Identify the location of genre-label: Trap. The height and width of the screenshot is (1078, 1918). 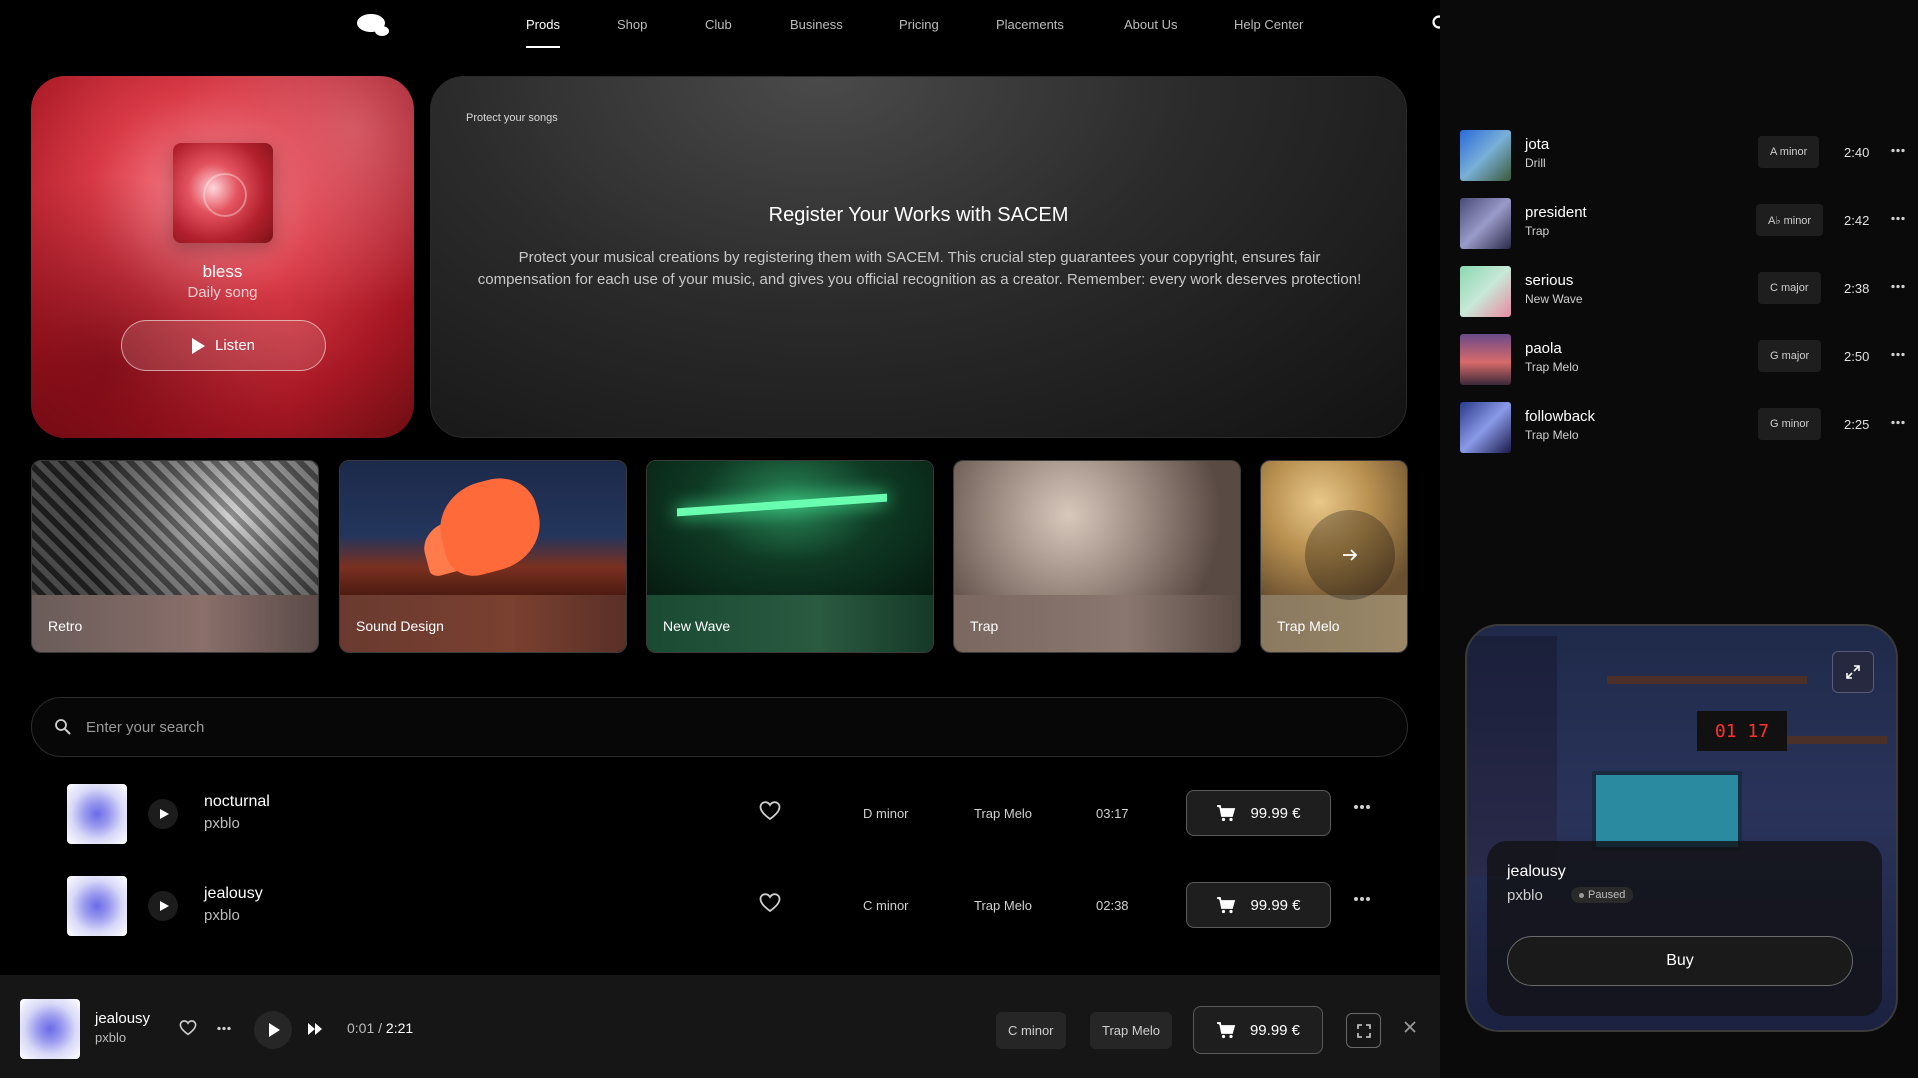
(984, 626).